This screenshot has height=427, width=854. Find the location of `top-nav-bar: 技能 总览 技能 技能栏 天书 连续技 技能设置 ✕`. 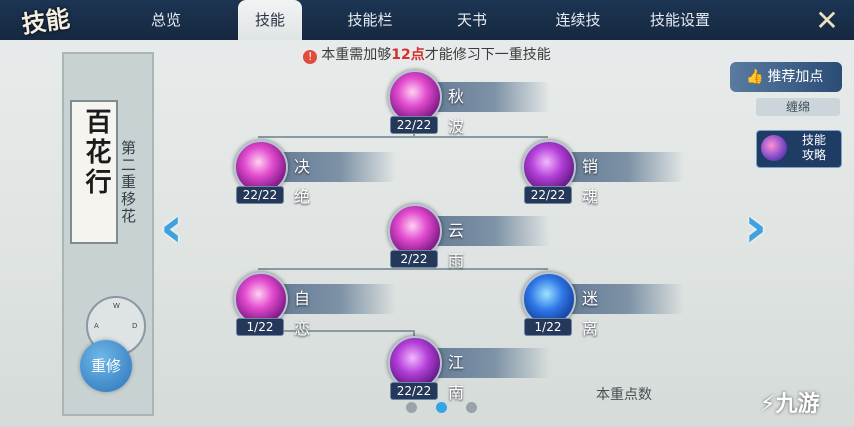

top-nav-bar: 技能 总览 技能 技能栏 天书 连续技 技能设置 ✕ is located at coordinates (427, 20).